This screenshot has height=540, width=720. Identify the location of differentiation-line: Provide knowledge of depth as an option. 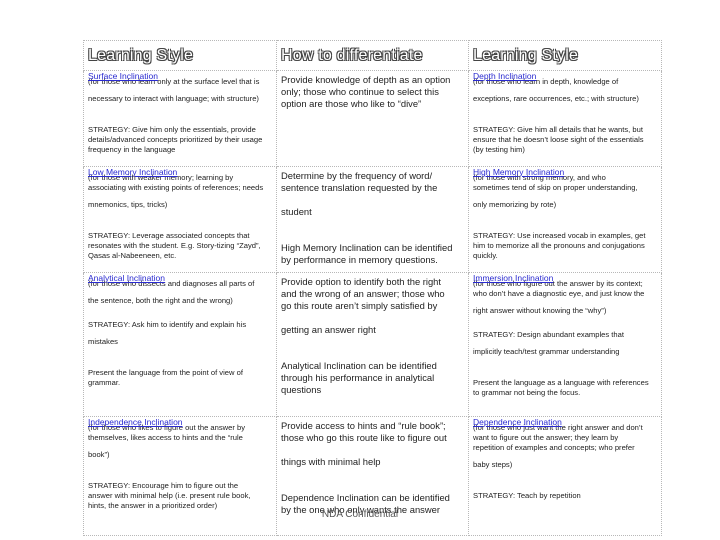
(366, 79).